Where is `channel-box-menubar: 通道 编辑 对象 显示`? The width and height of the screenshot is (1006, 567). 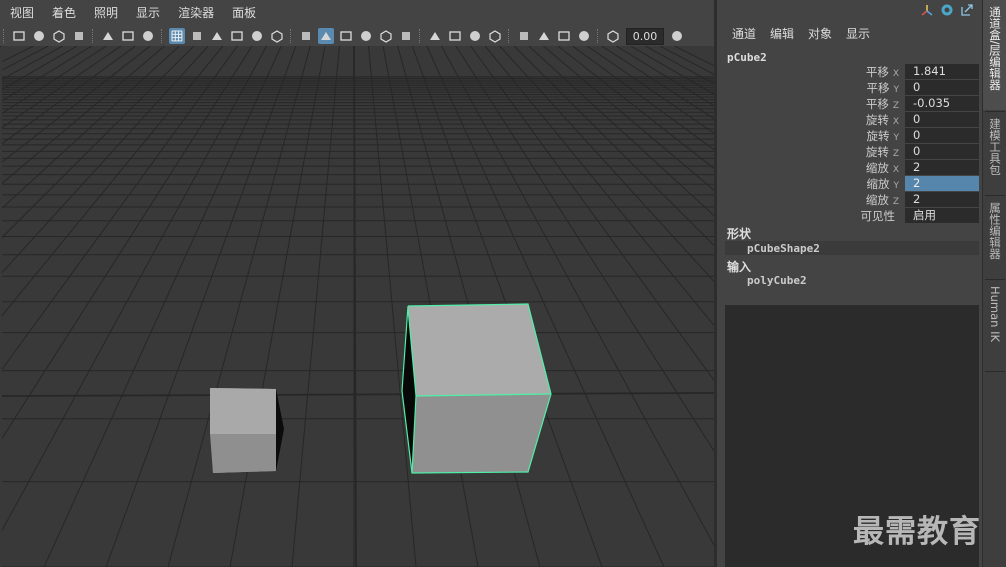 channel-box-menubar: 通道 编辑 对象 显示 is located at coordinates (808, 34).